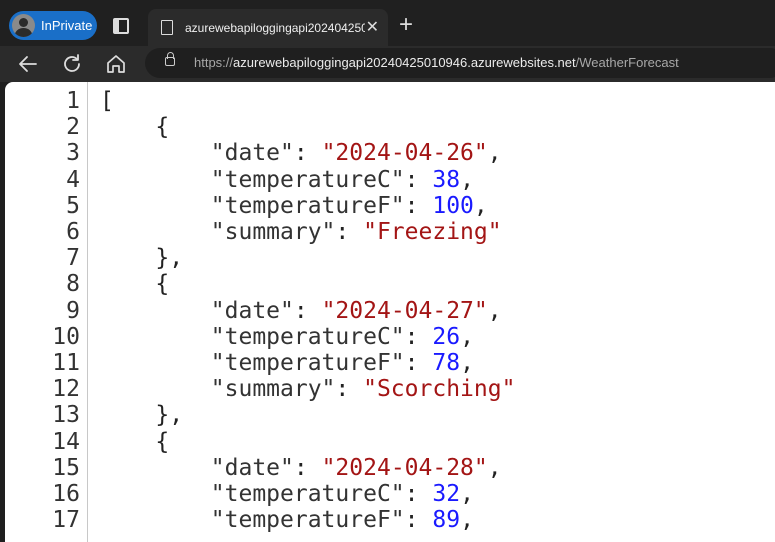  I want to click on line-code: "temperatureF": 78,, so click(287, 363).